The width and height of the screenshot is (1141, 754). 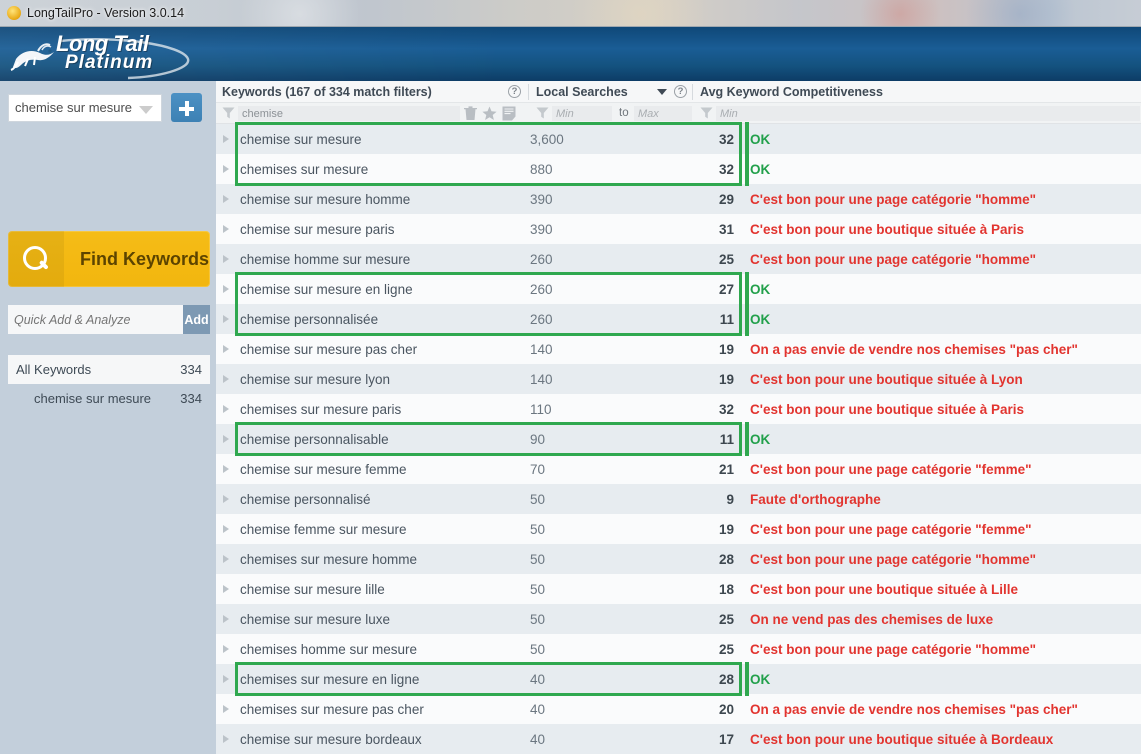 What do you see at coordinates (325, 199) in the screenshot?
I see `cell-keyword: chemise sur mesure homme` at bounding box center [325, 199].